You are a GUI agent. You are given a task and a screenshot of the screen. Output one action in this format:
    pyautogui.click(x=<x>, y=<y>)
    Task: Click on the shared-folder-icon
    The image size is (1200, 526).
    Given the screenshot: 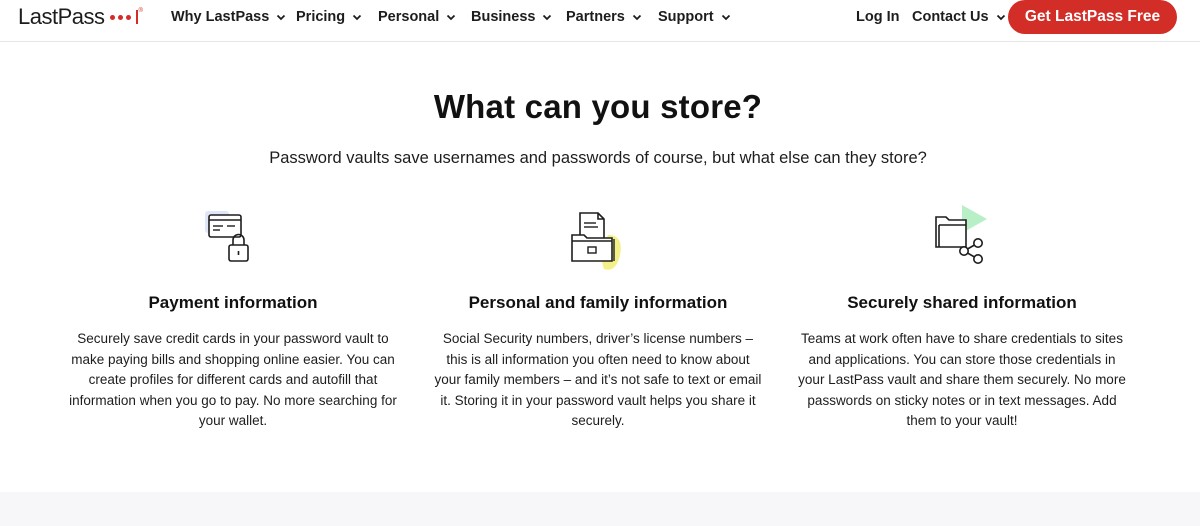 What is the action you would take?
    pyautogui.click(x=962, y=240)
    